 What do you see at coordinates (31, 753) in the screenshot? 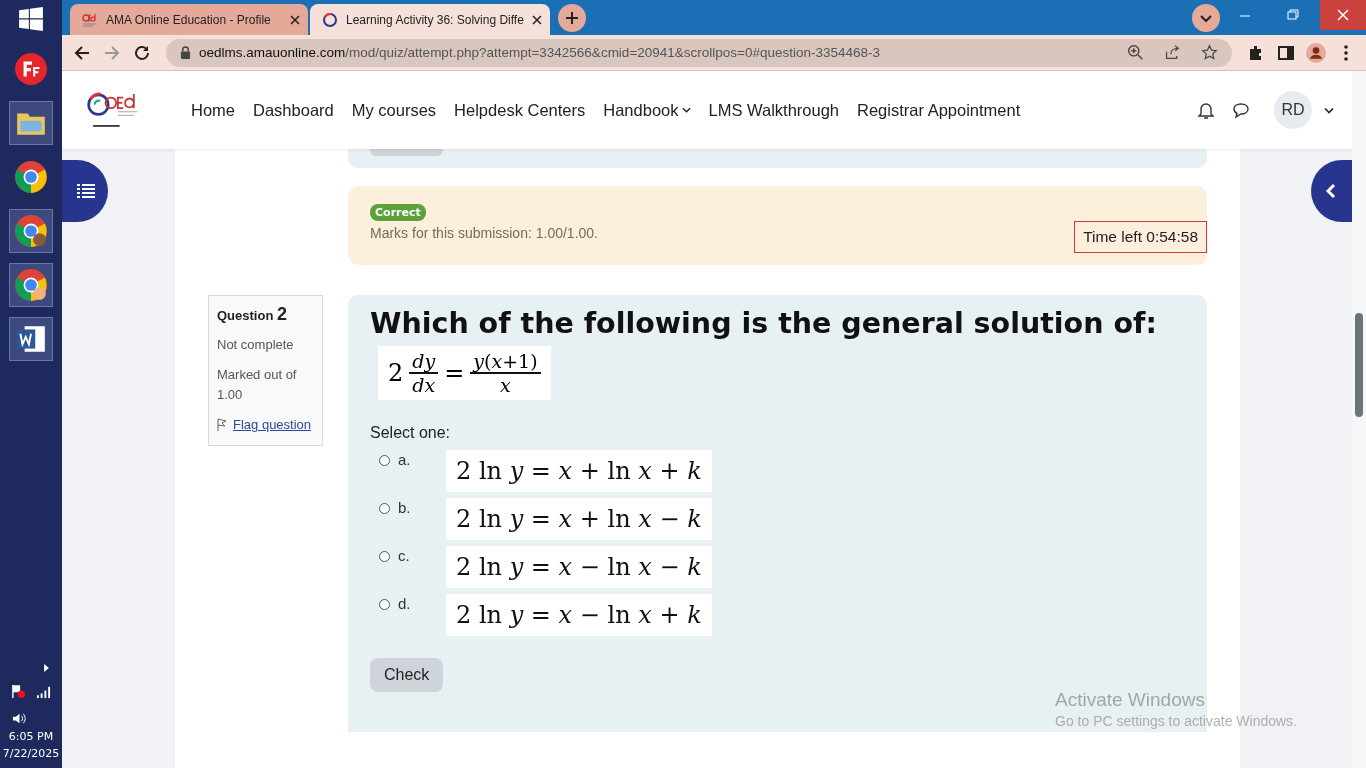
I see `clock-date: 7/22/2025` at bounding box center [31, 753].